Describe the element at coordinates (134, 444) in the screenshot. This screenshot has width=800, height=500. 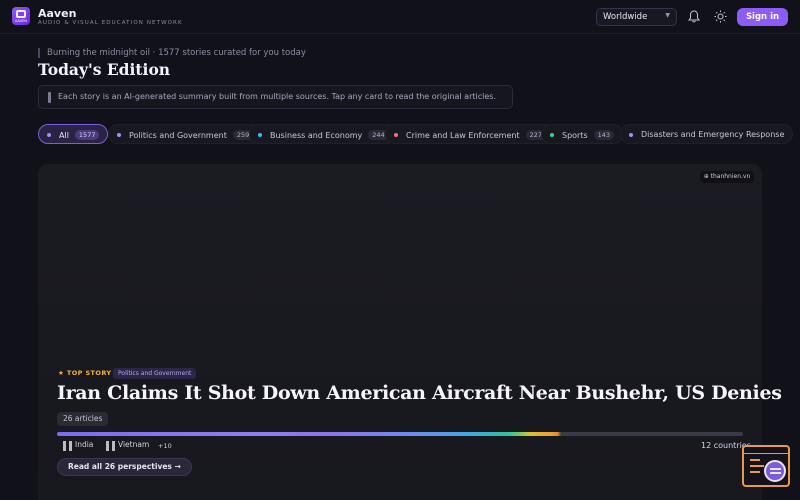
I see `country-name: Vietnam` at that location.